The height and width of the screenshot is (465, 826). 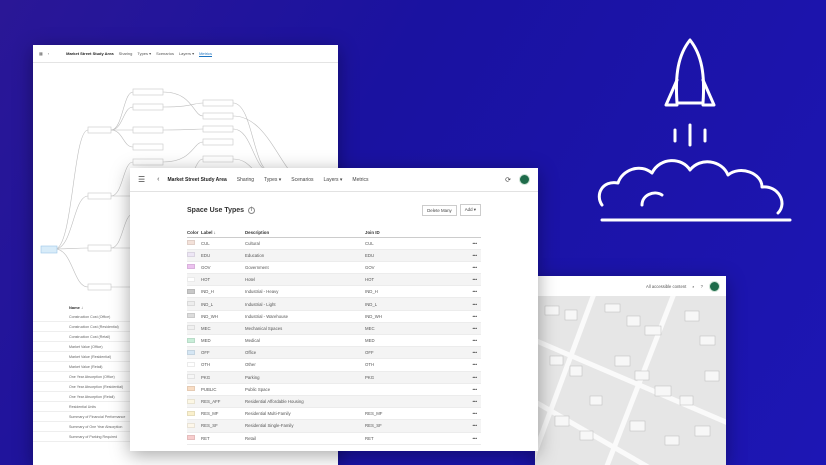 I want to click on city-buildings-map, so click(x=630, y=380).